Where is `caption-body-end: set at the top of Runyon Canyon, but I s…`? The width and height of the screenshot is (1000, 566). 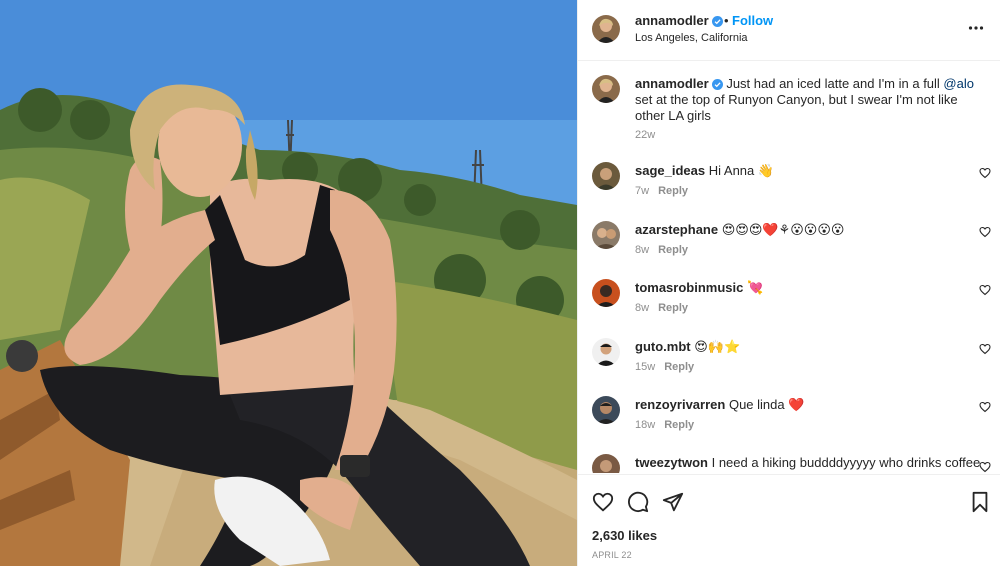
caption-body-end: set at the top of Runyon Canyon, but I s… is located at coordinates (796, 107).